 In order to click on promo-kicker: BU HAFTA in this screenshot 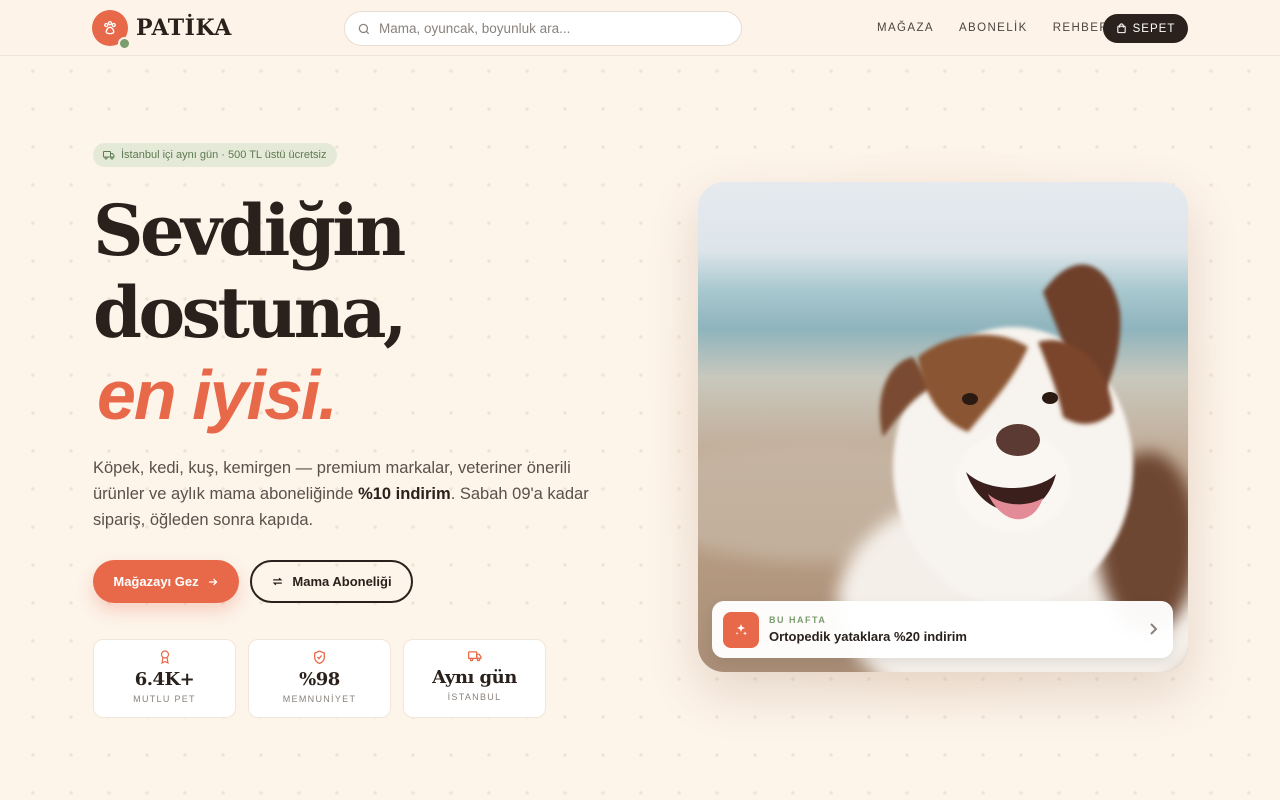, I will do `click(798, 620)`.